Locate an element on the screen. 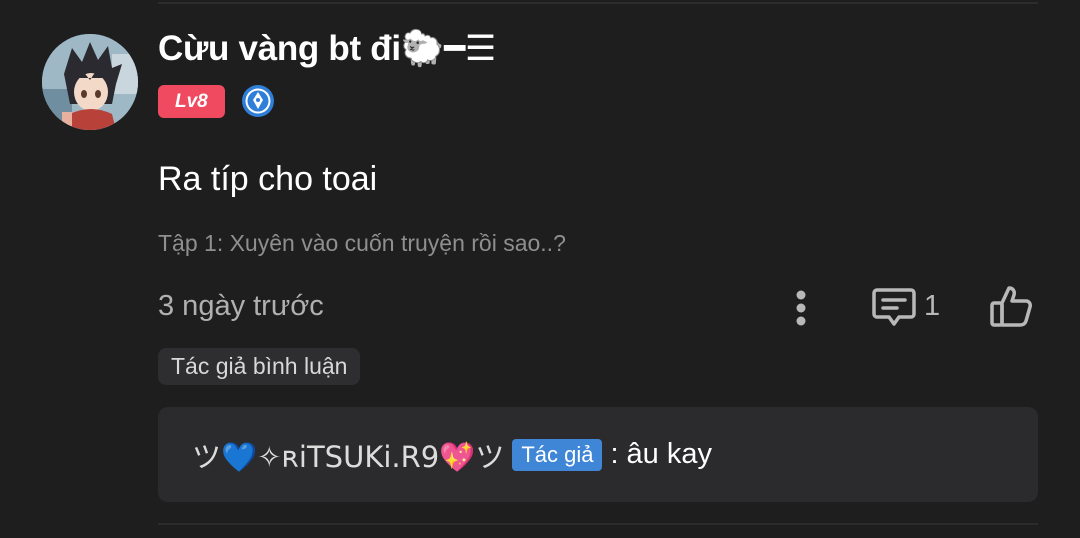 The height and width of the screenshot is (538, 1080). avatar-image is located at coordinates (90, 82).